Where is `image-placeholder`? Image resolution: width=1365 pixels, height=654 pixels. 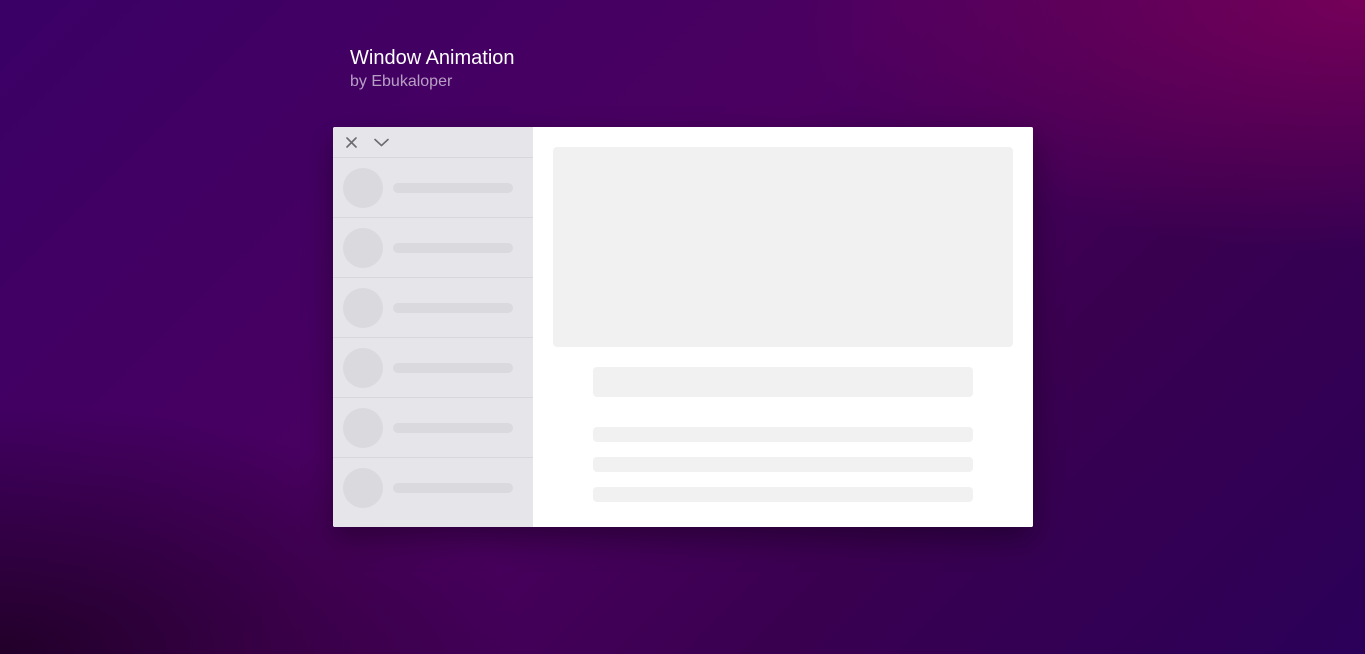
image-placeholder is located at coordinates (783, 247).